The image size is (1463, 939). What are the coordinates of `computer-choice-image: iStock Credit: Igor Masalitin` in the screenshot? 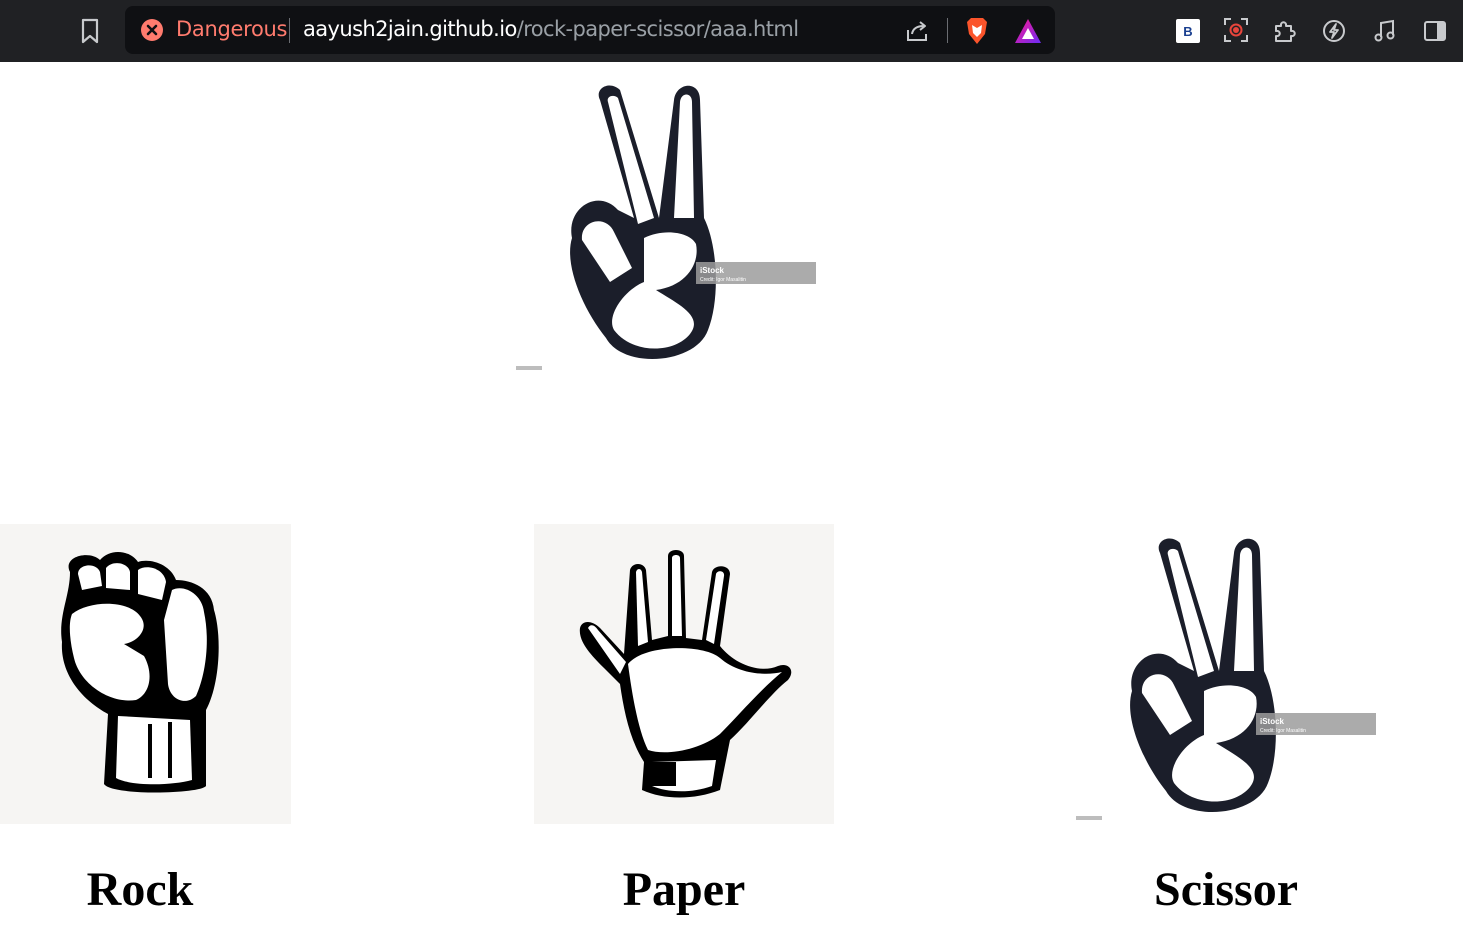 It's located at (666, 220).